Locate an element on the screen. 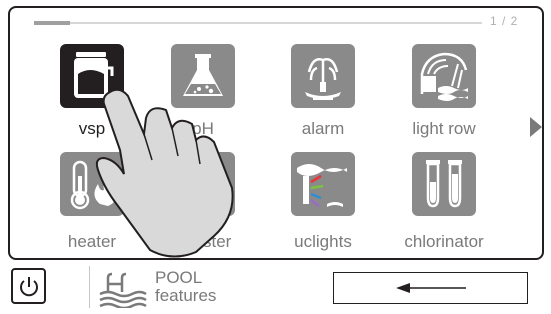 Image resolution: width=551 pixels, height=314 pixels. pool-ladder-icon is located at coordinates (123, 290).